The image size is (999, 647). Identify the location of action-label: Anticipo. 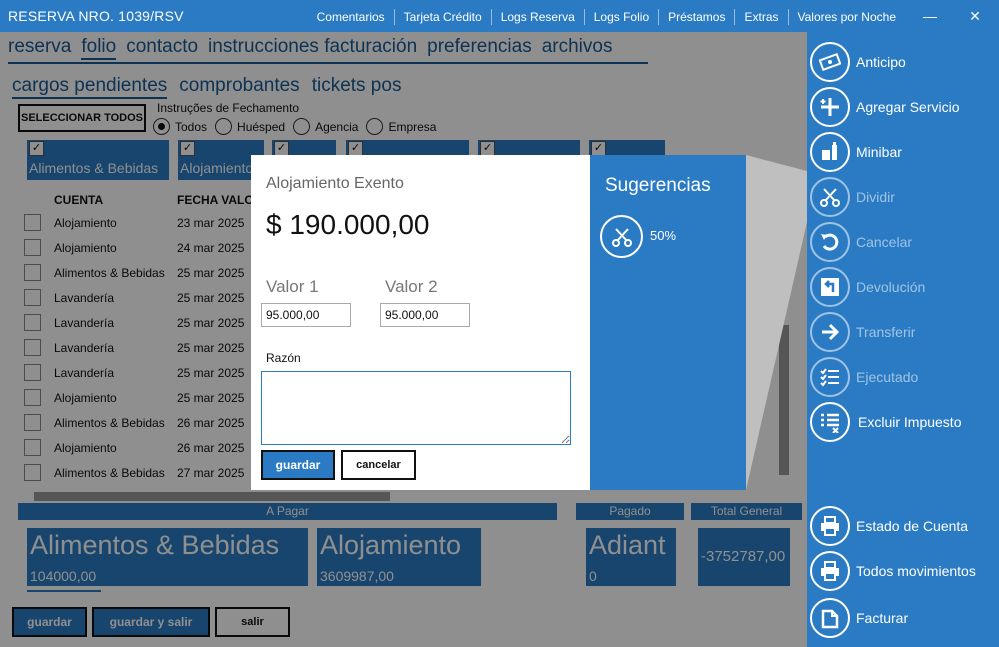
(881, 62).